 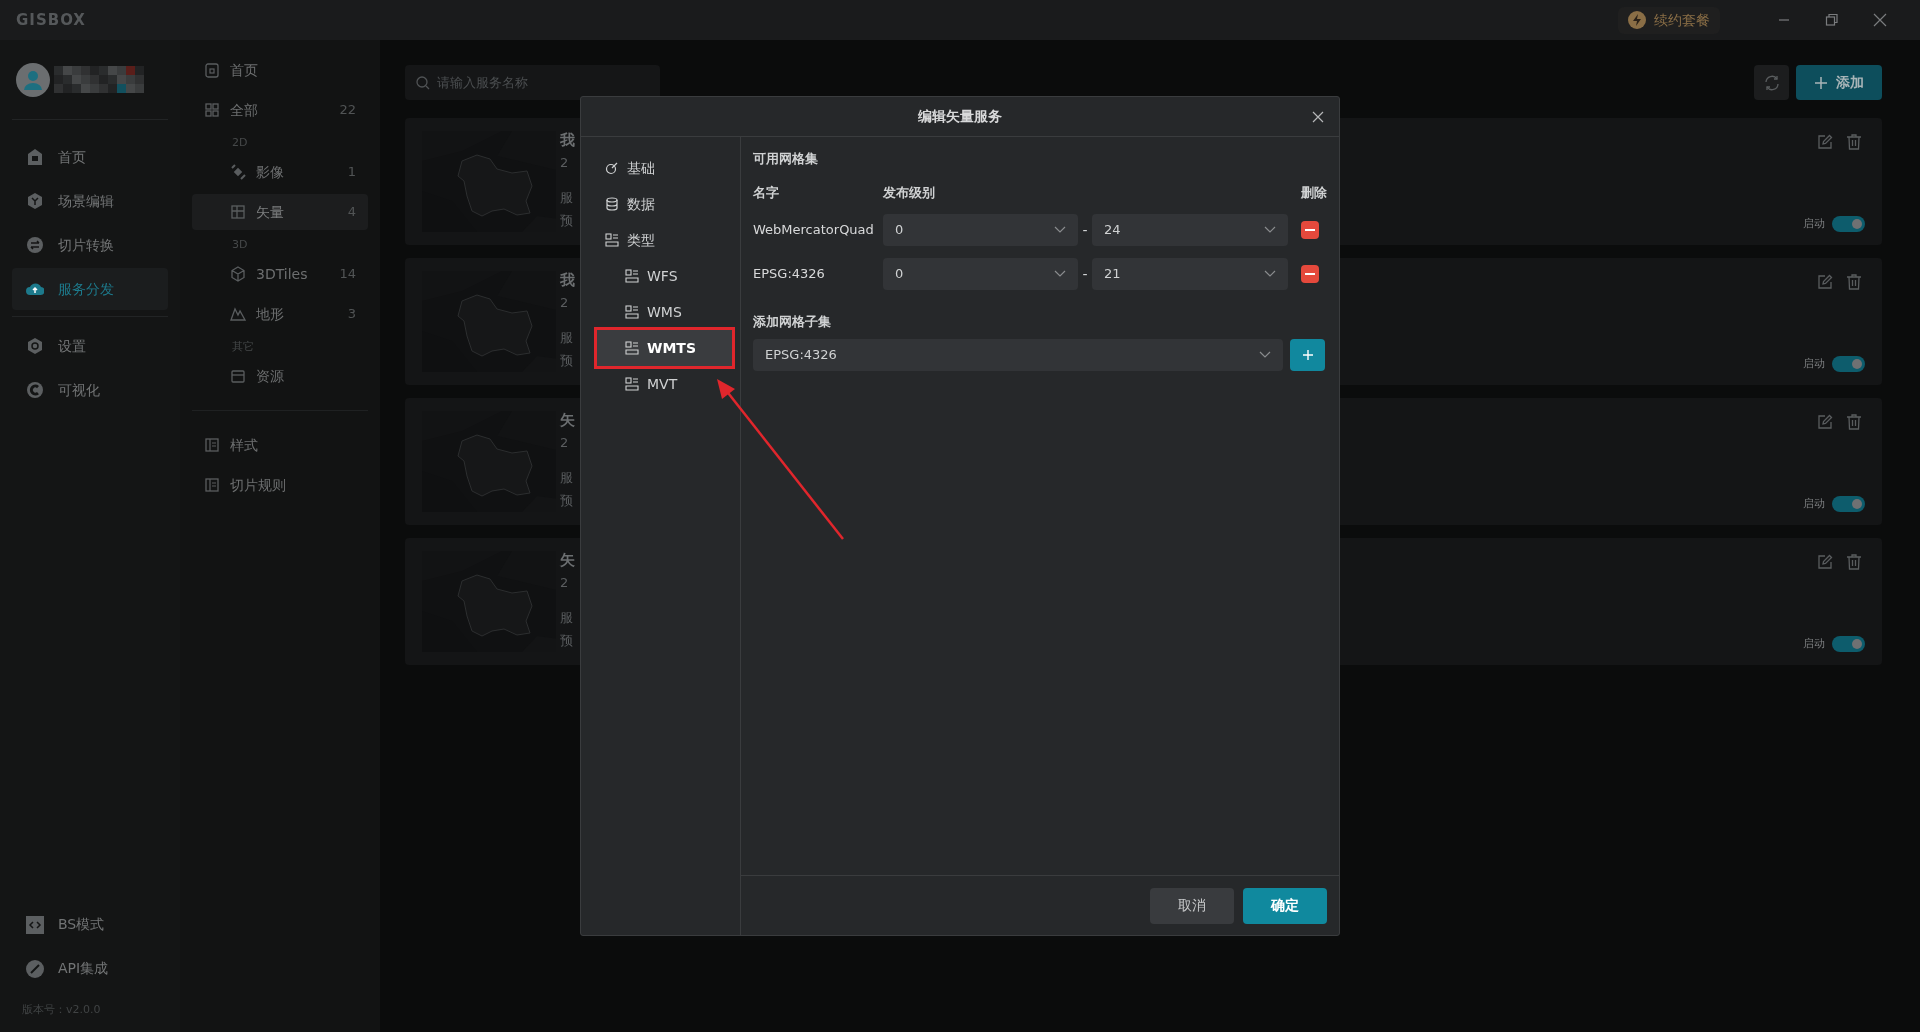 What do you see at coordinates (280, 172) in the screenshot?
I see `category-item: 影像 1` at bounding box center [280, 172].